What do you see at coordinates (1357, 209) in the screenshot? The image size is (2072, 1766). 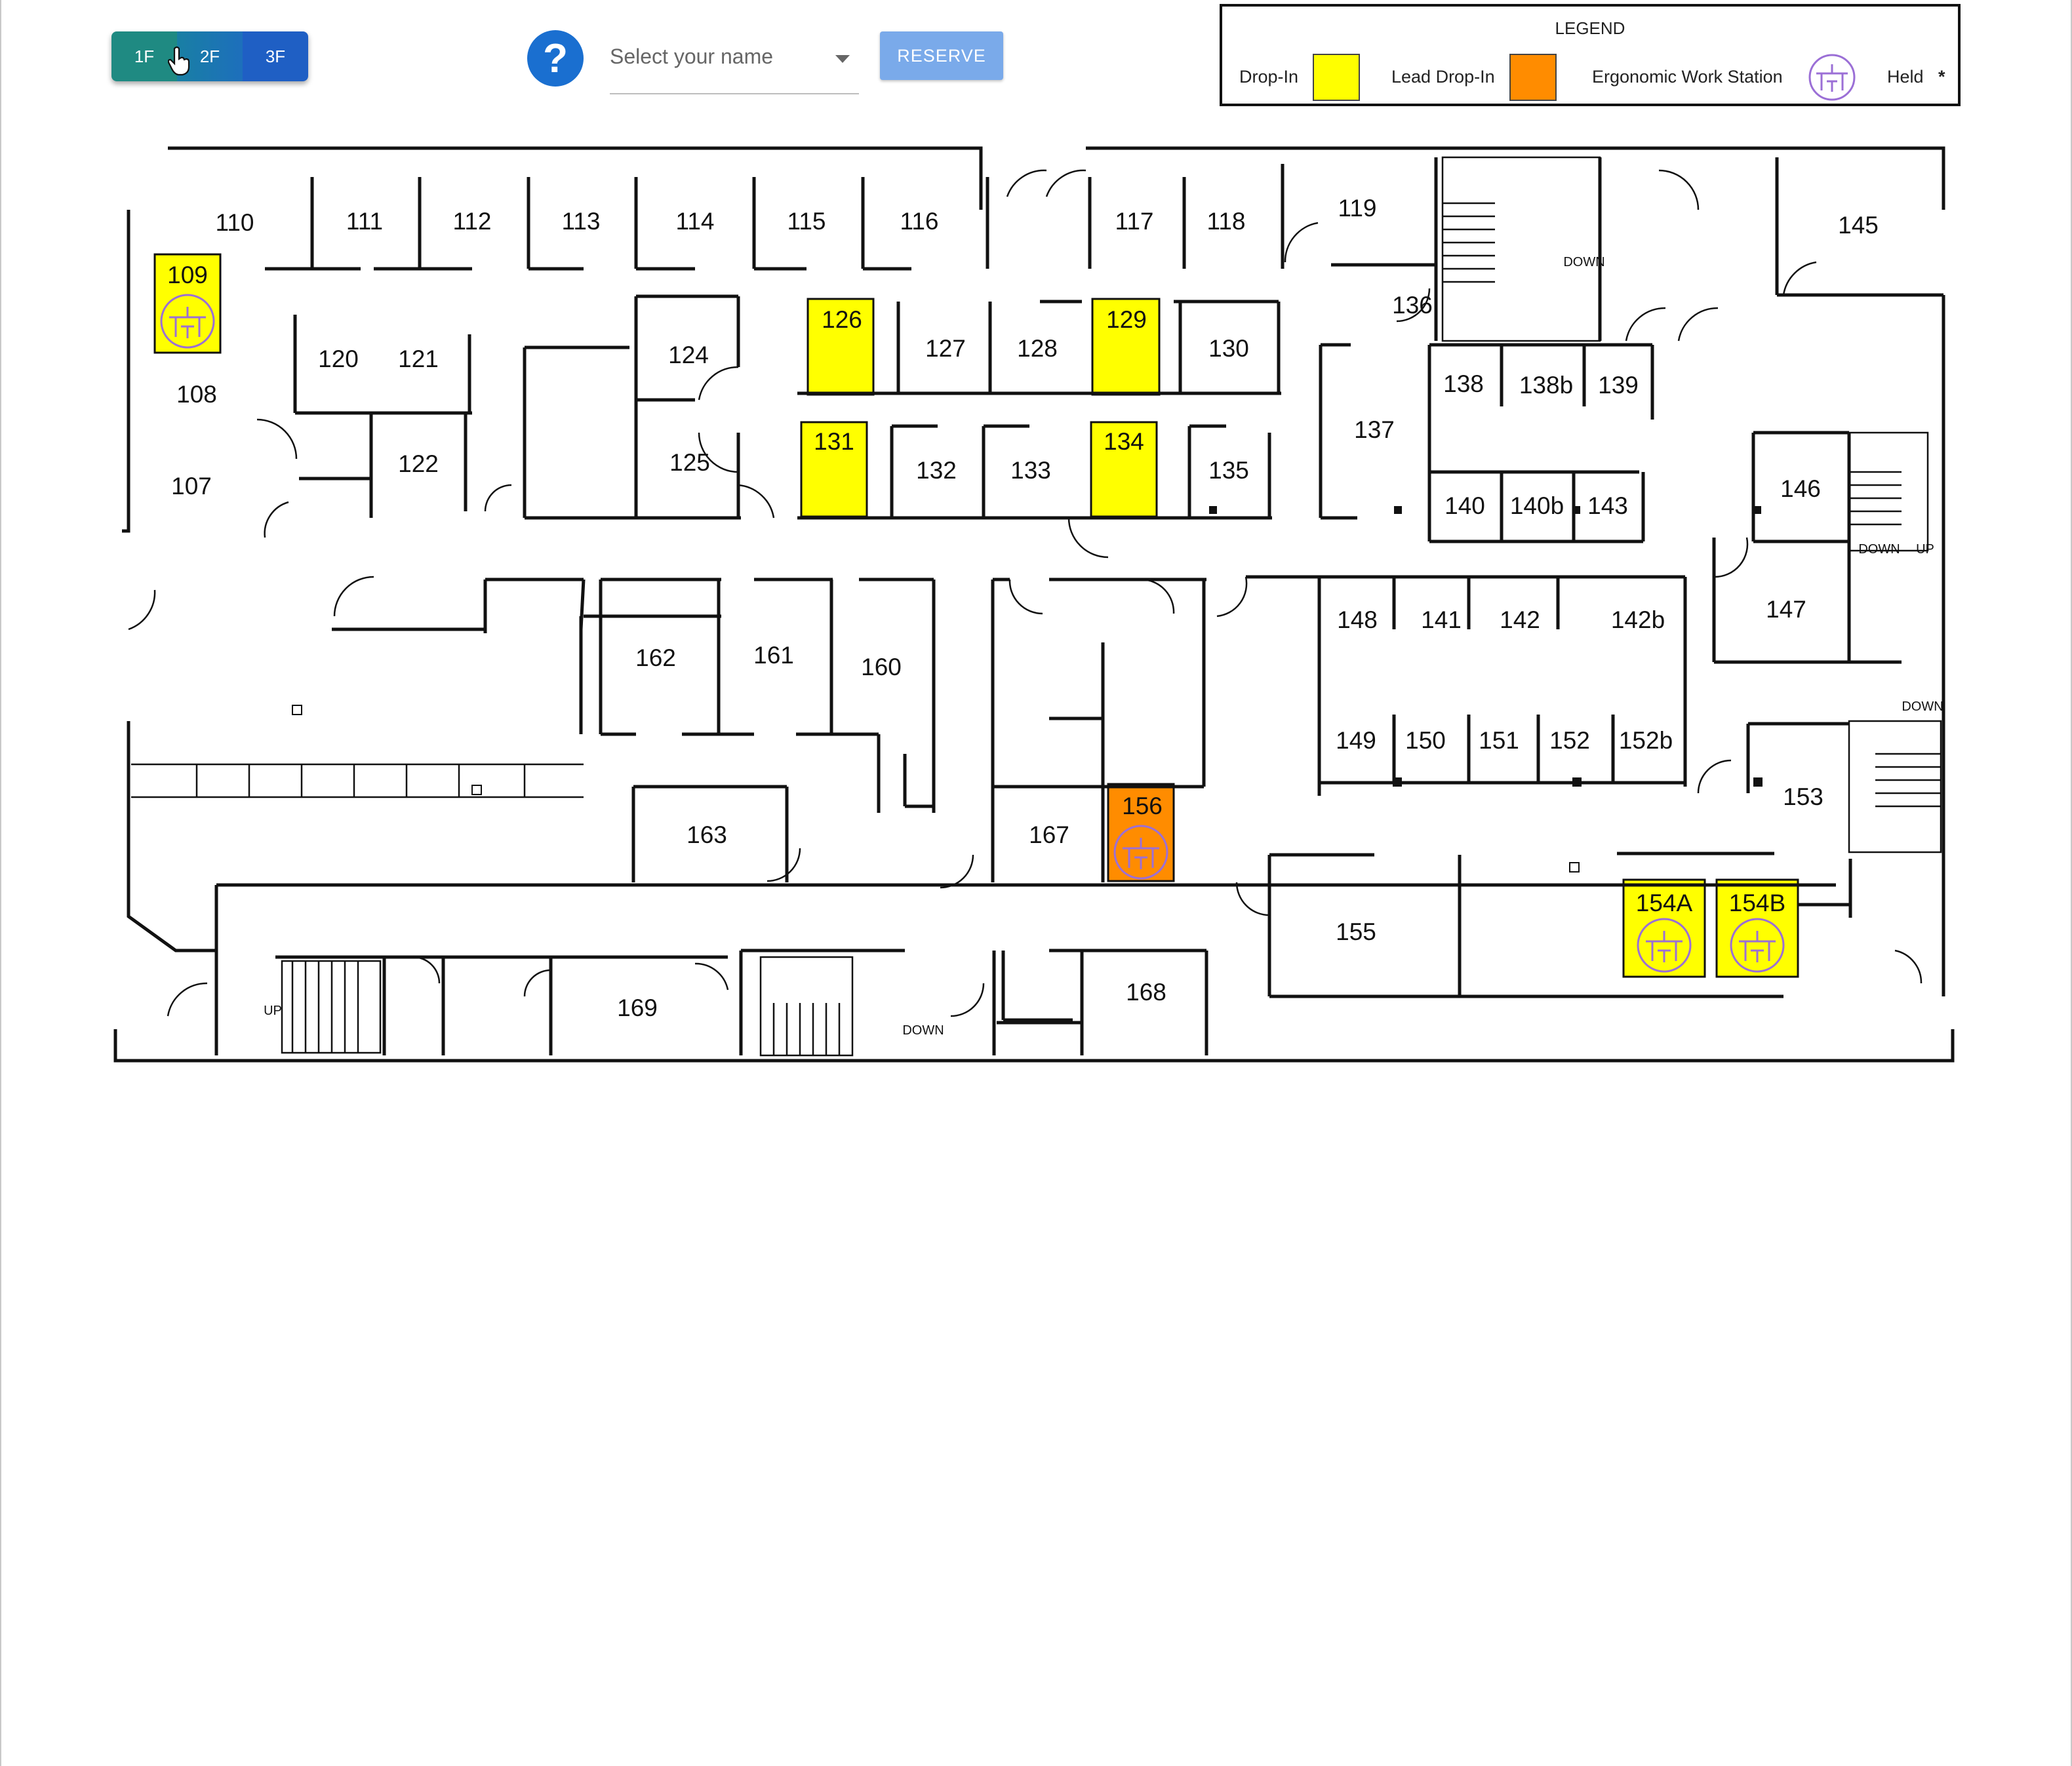 I see `svg-text: 119` at bounding box center [1357, 209].